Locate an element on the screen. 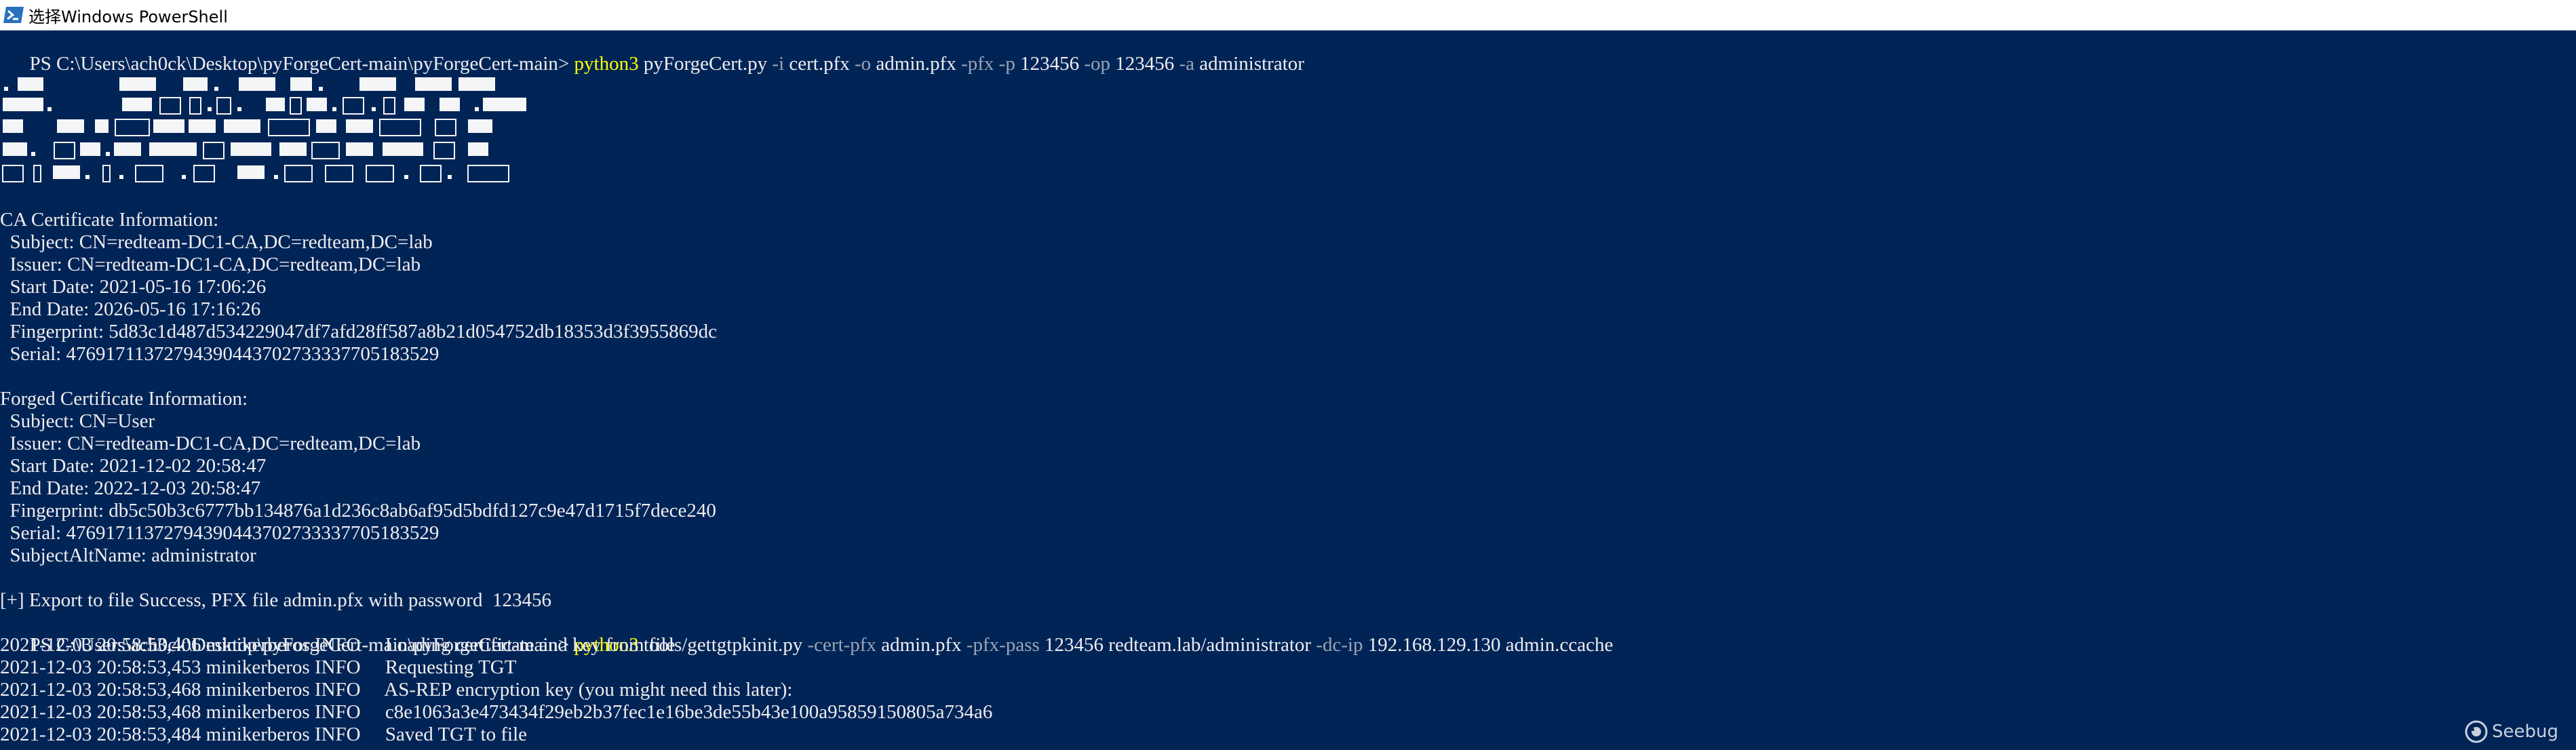 Image resolution: width=2576 pixels, height=750 pixels. watermark-text: Seebug is located at coordinates (2525, 732).